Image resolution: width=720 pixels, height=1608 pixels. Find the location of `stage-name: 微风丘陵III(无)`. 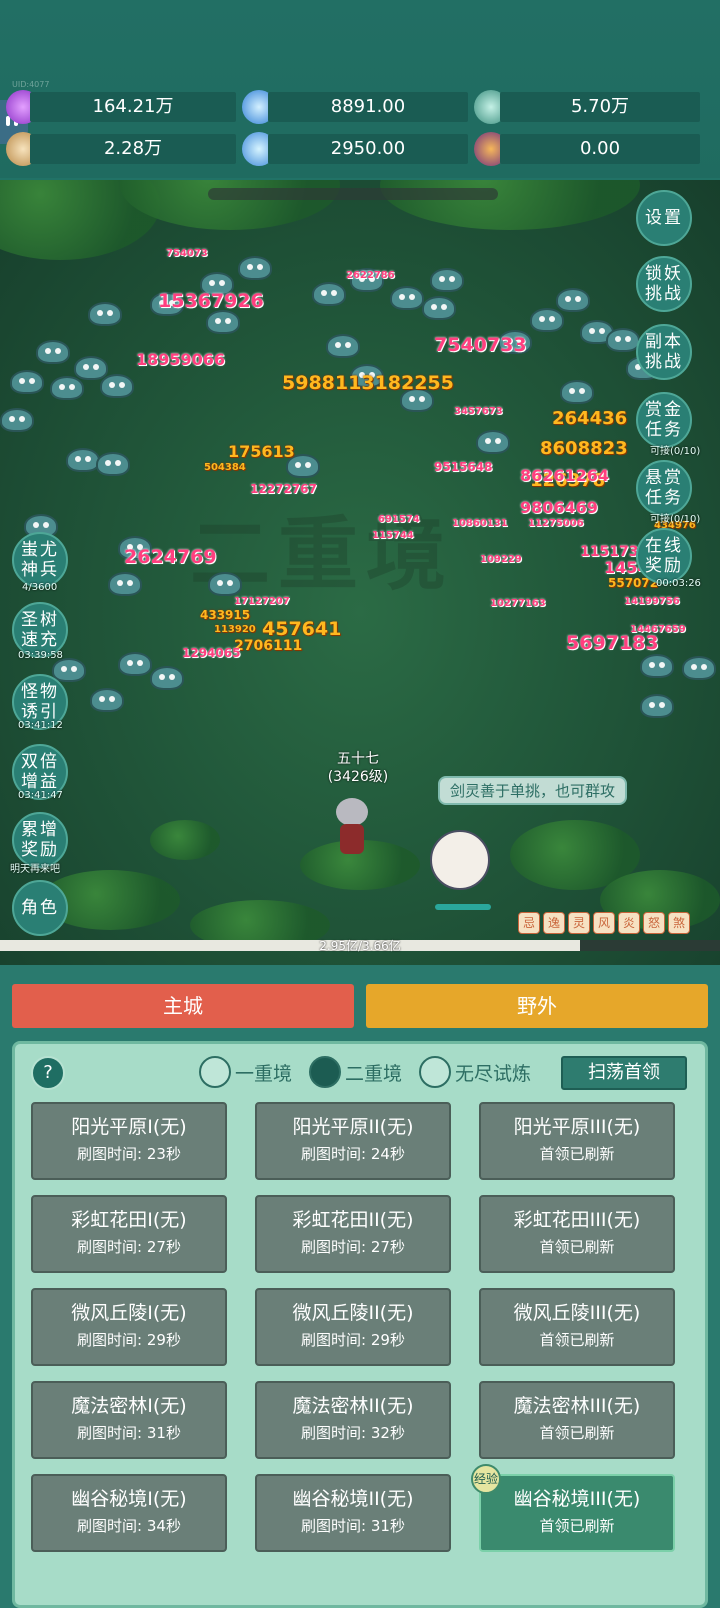

stage-name: 微风丘陵III(无) is located at coordinates (577, 1313).